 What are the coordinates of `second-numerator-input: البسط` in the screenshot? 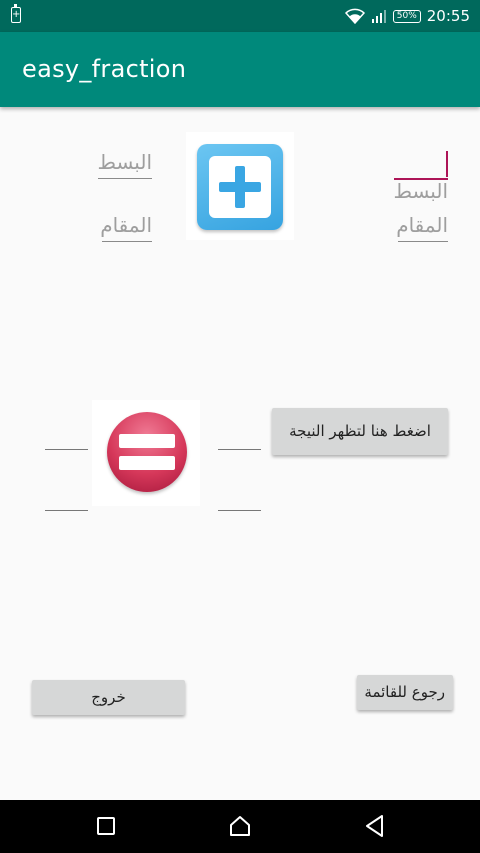 It's located at (124, 163).